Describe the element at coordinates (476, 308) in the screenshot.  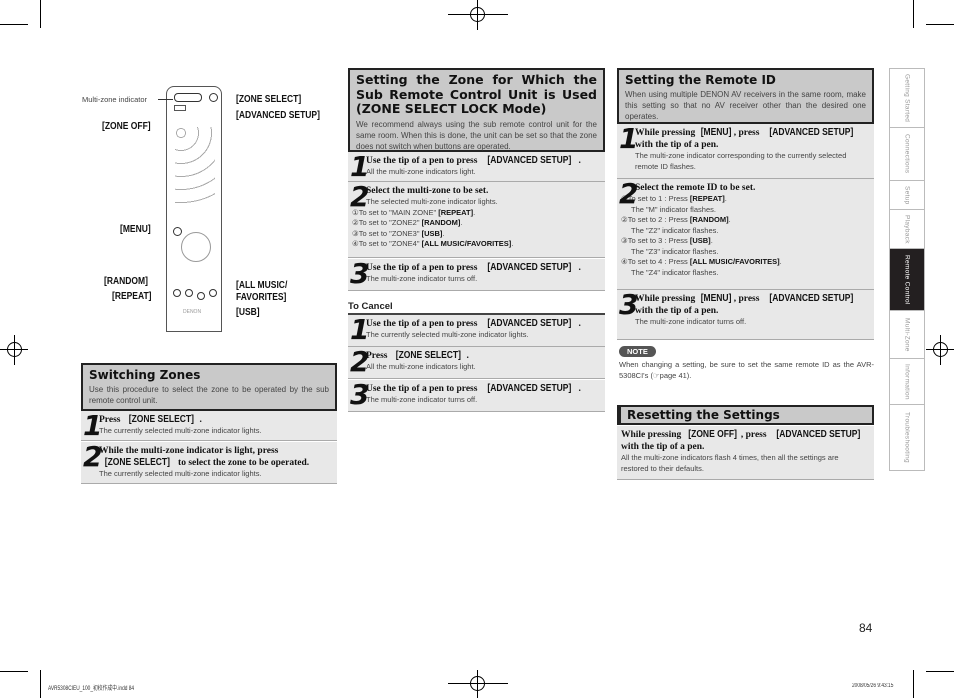
I see `to-cancel-heading: To Cancel` at that location.